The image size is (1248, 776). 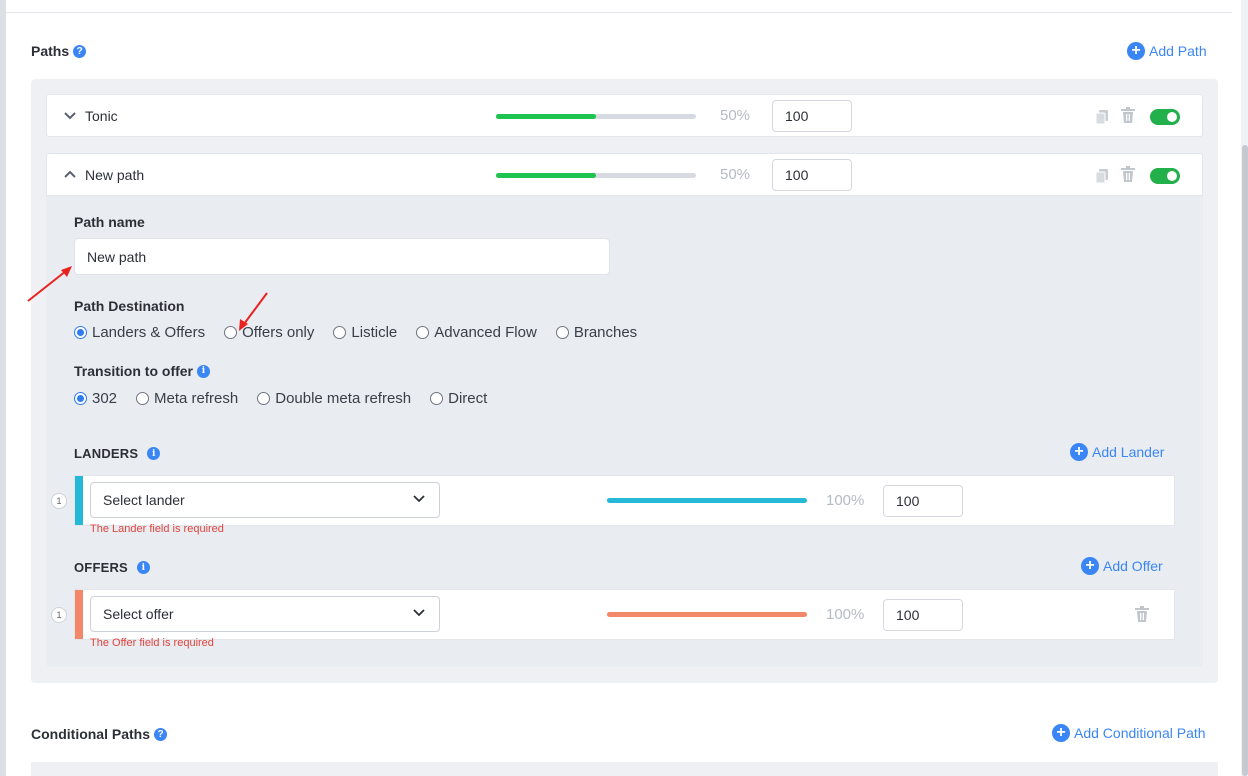 I want to click on lander-color-accent, so click(x=79, y=500).